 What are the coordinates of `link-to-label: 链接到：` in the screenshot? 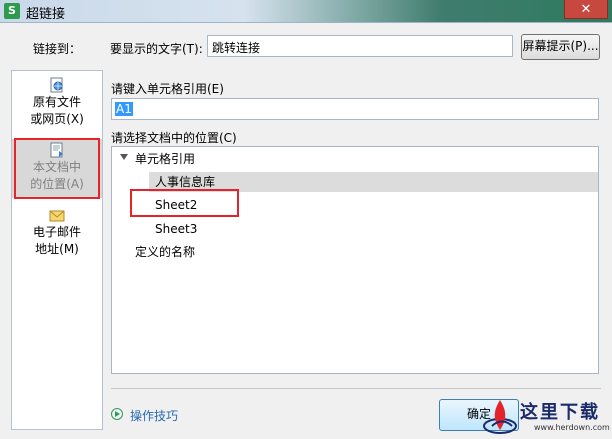 It's located at (57, 49).